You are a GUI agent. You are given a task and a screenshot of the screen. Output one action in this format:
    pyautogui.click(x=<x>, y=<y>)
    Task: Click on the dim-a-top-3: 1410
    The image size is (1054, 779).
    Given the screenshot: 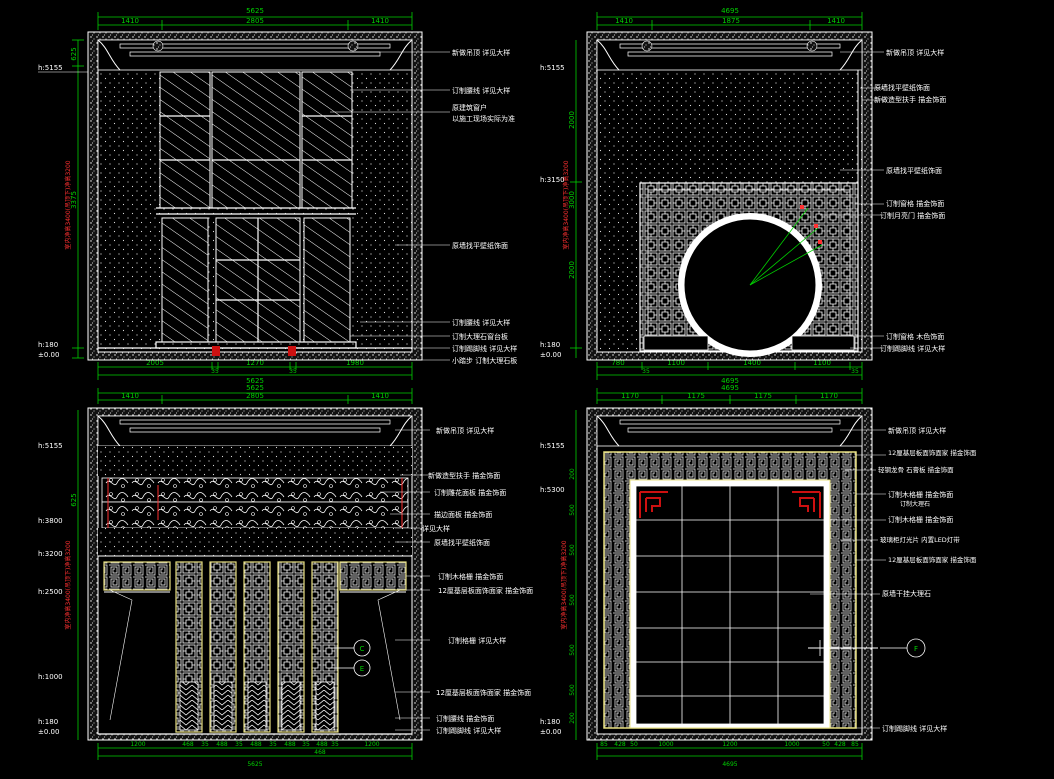 What is the action you would take?
    pyautogui.click(x=380, y=21)
    